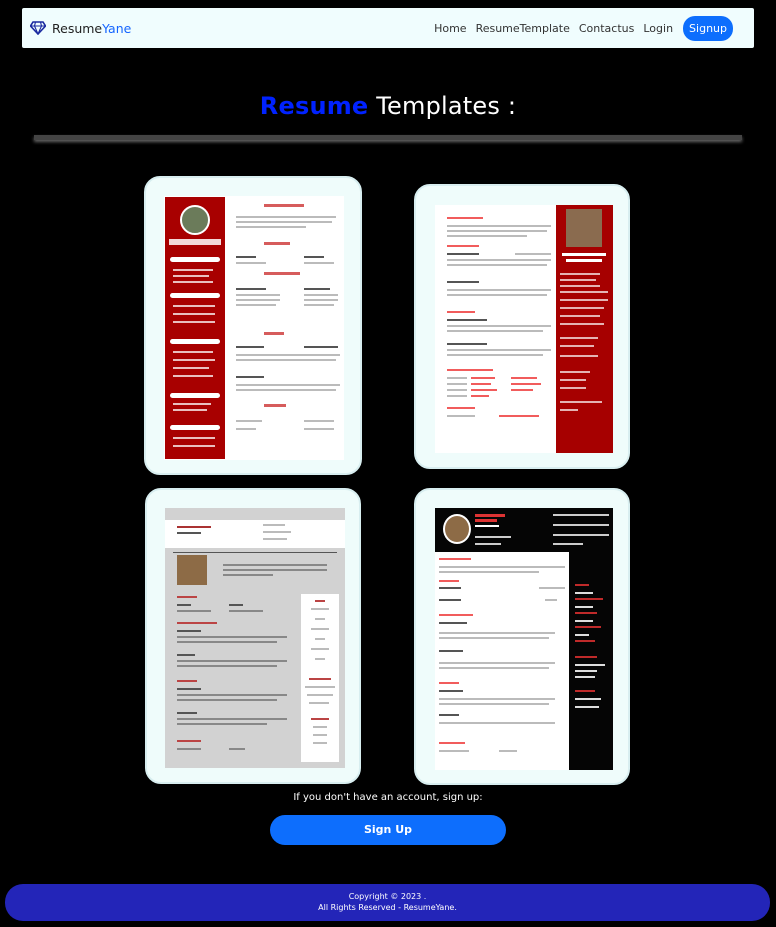 The height and width of the screenshot is (927, 776). Describe the element at coordinates (524, 530) in the screenshot. I see `template-4-header` at that location.